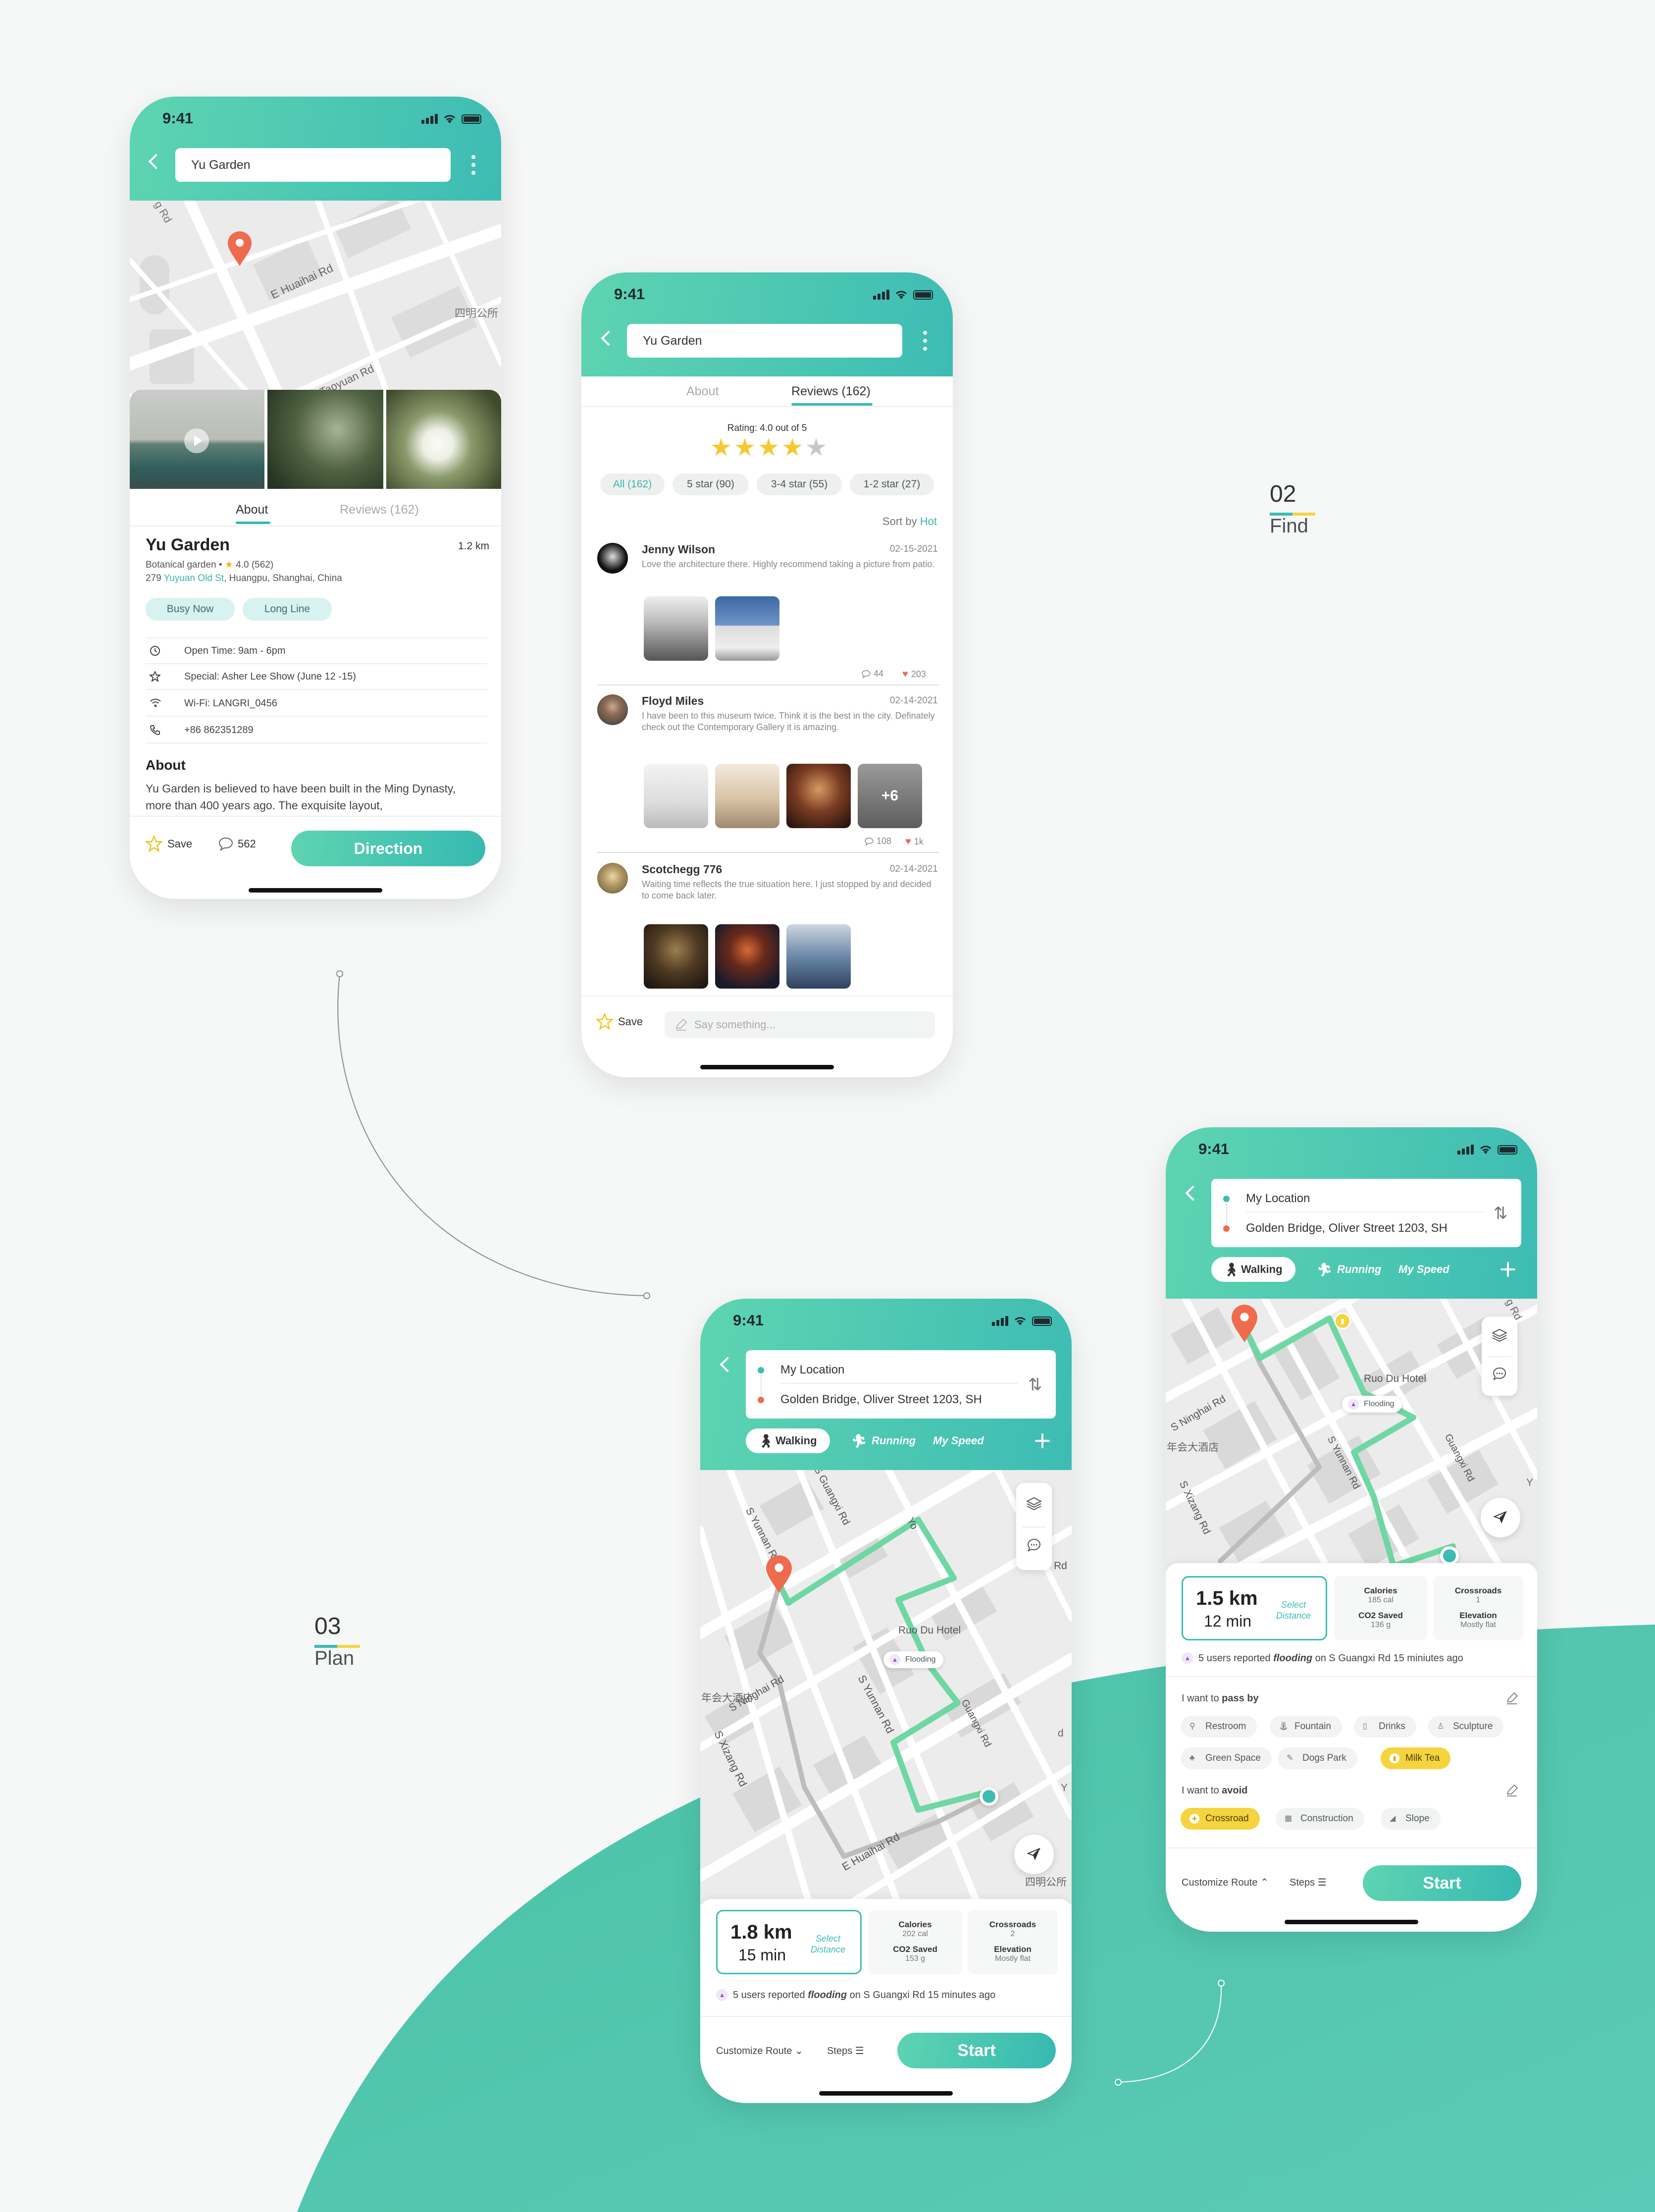 Image resolution: width=1655 pixels, height=2212 pixels. What do you see at coordinates (800, 484) in the screenshot?
I see `filter-3-4-star: 3-4 star (55)` at bounding box center [800, 484].